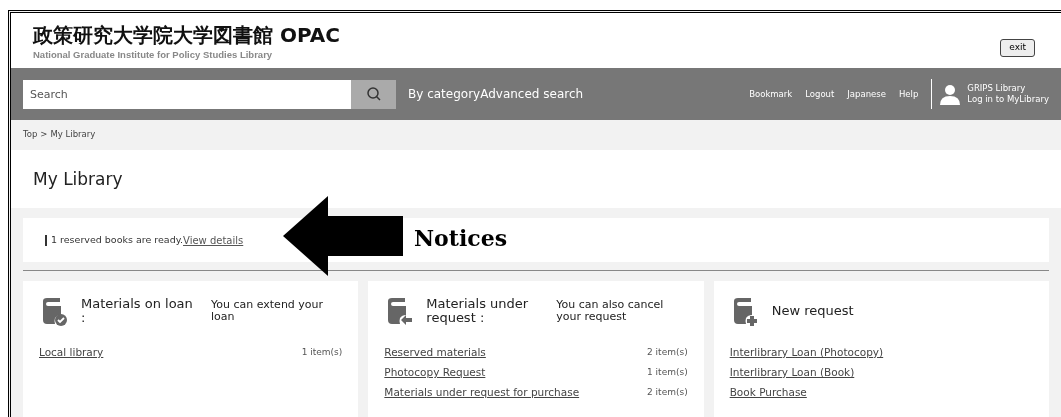 The width and height of the screenshot is (1061, 417). Describe the element at coordinates (768, 392) in the screenshot. I see `card-link: Book Purchase` at that location.